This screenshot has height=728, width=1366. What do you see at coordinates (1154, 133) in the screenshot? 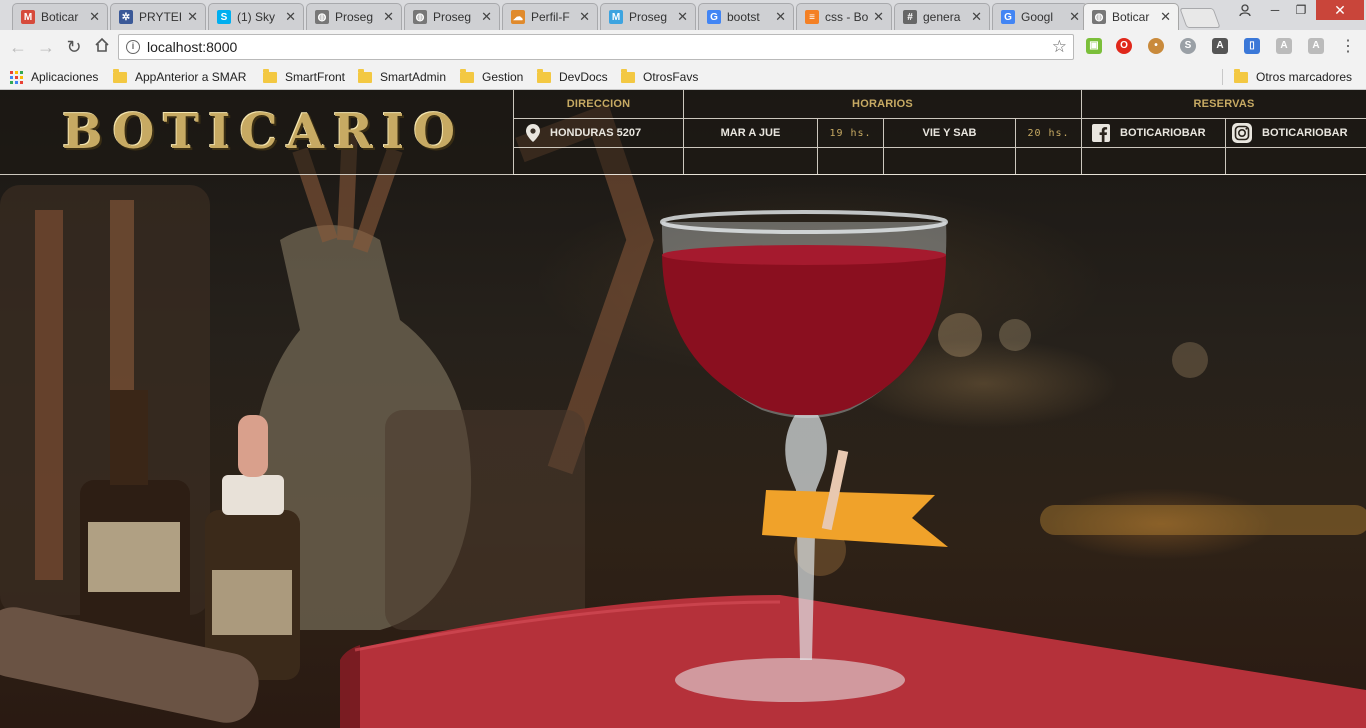
I see `facebook-link: BOTICARIOBAR` at bounding box center [1154, 133].